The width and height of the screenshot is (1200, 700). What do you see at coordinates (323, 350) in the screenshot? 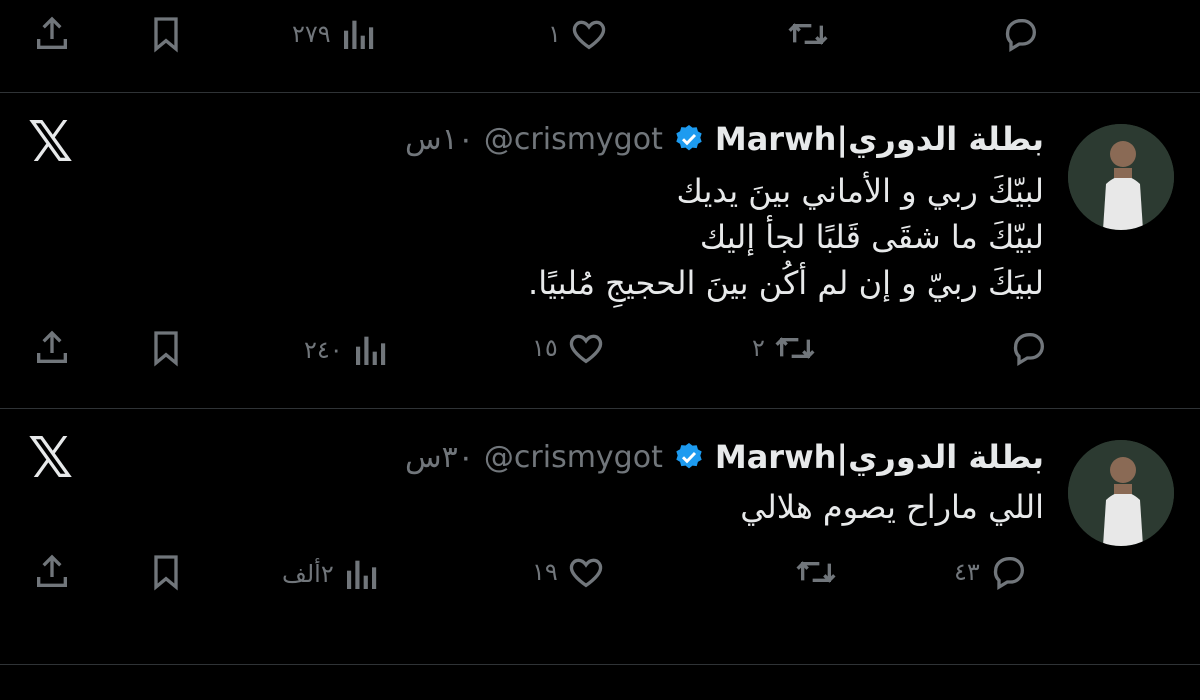
I see `views-count: ٢٤٠` at bounding box center [323, 350].